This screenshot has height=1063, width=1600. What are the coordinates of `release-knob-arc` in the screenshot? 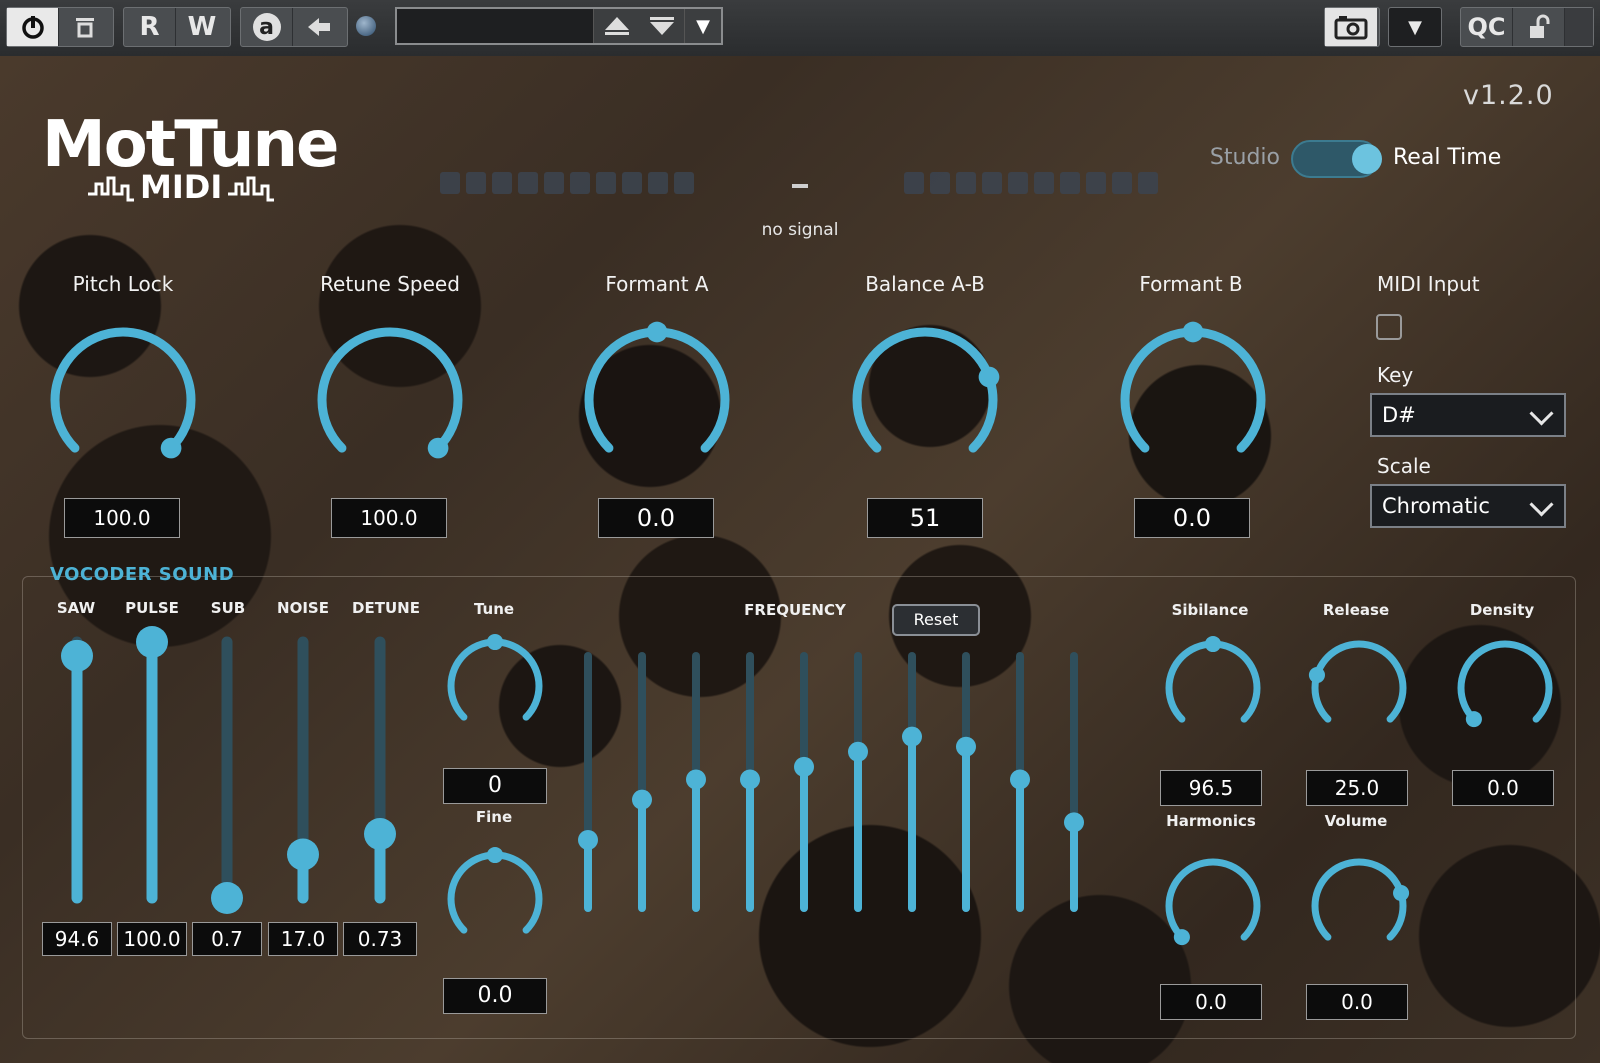 It's located at (1359, 681).